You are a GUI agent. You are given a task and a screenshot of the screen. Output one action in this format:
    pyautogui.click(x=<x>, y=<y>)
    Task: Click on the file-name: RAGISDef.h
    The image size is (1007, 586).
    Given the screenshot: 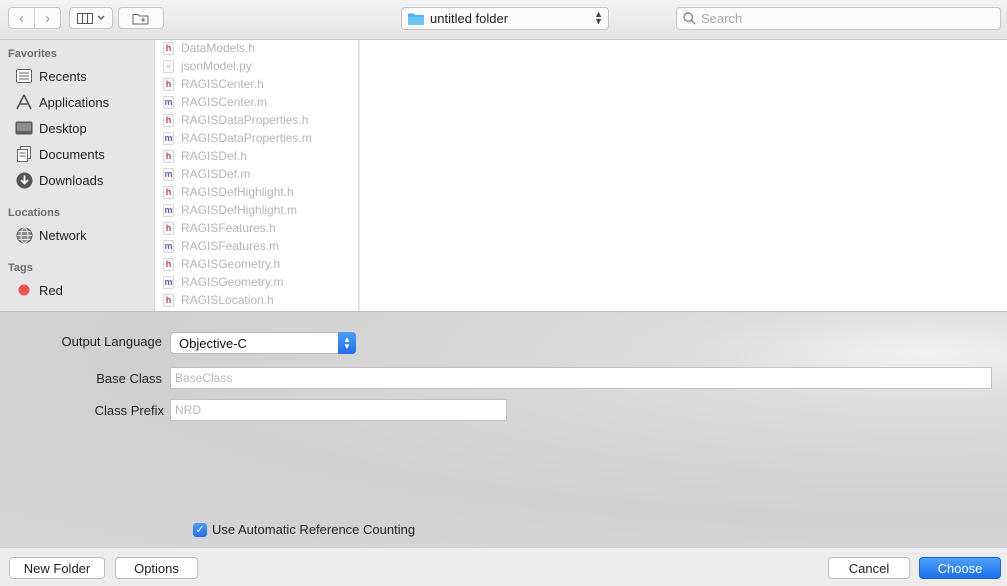 What is the action you would take?
    pyautogui.click(x=214, y=156)
    